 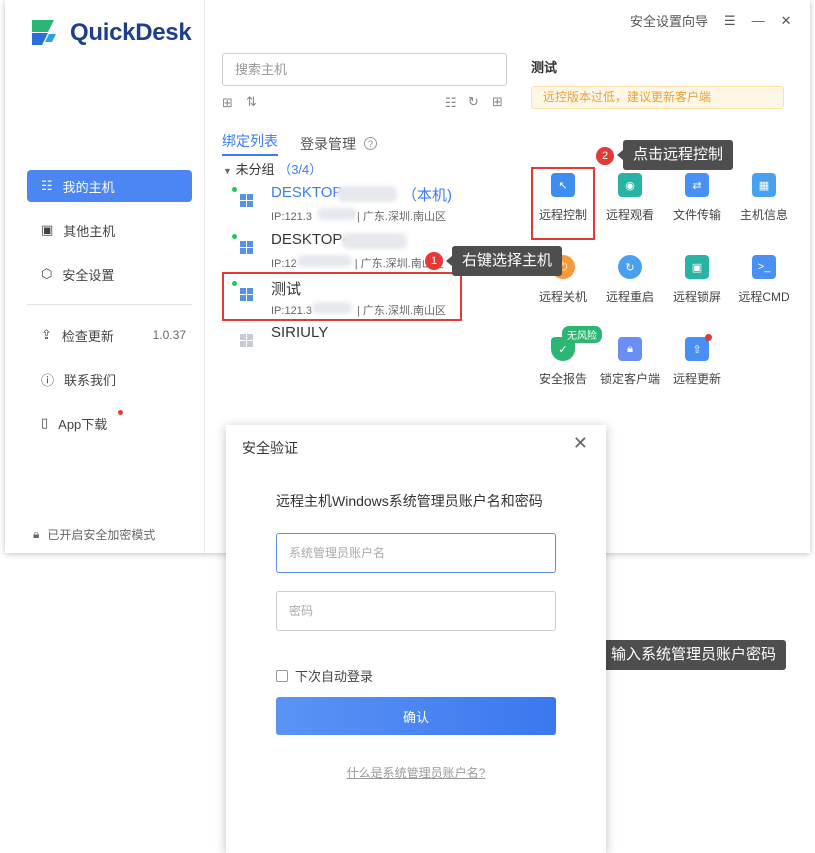 What do you see at coordinates (764, 267) in the screenshot?
I see `cmd-icon: >_` at bounding box center [764, 267].